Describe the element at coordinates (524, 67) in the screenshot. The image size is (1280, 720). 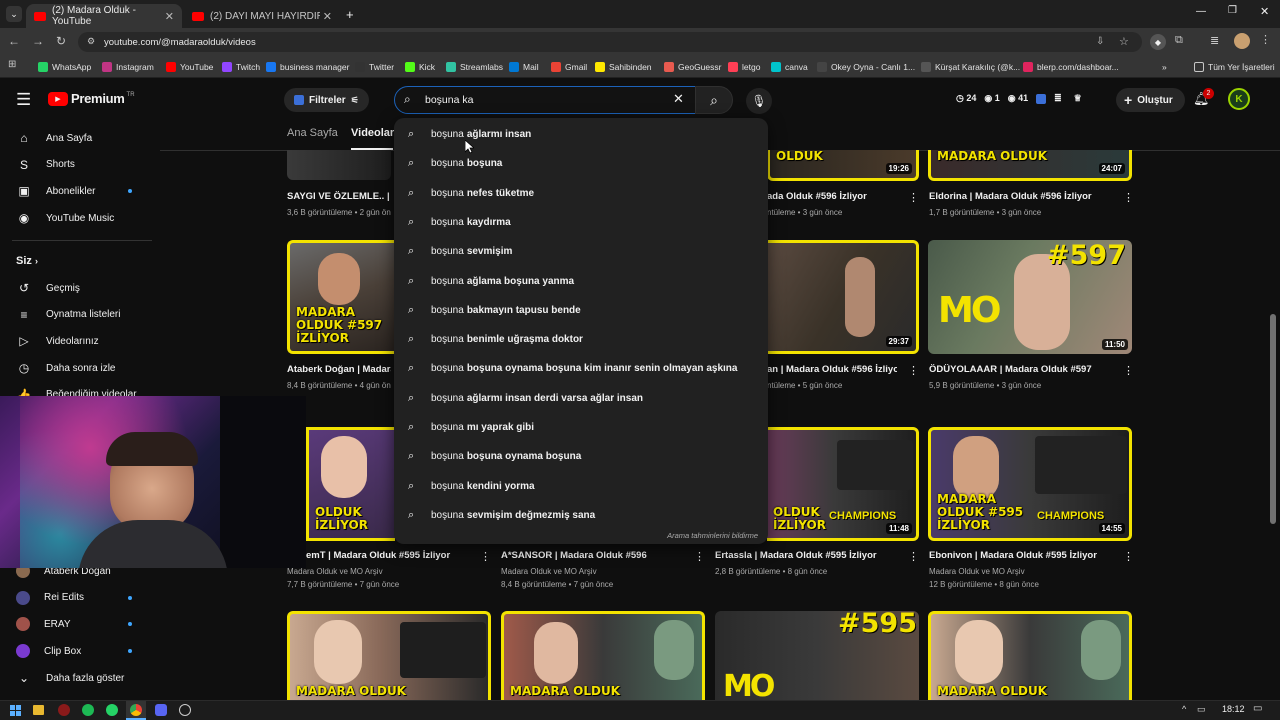
I see `bookmark-item: Mail` at that location.